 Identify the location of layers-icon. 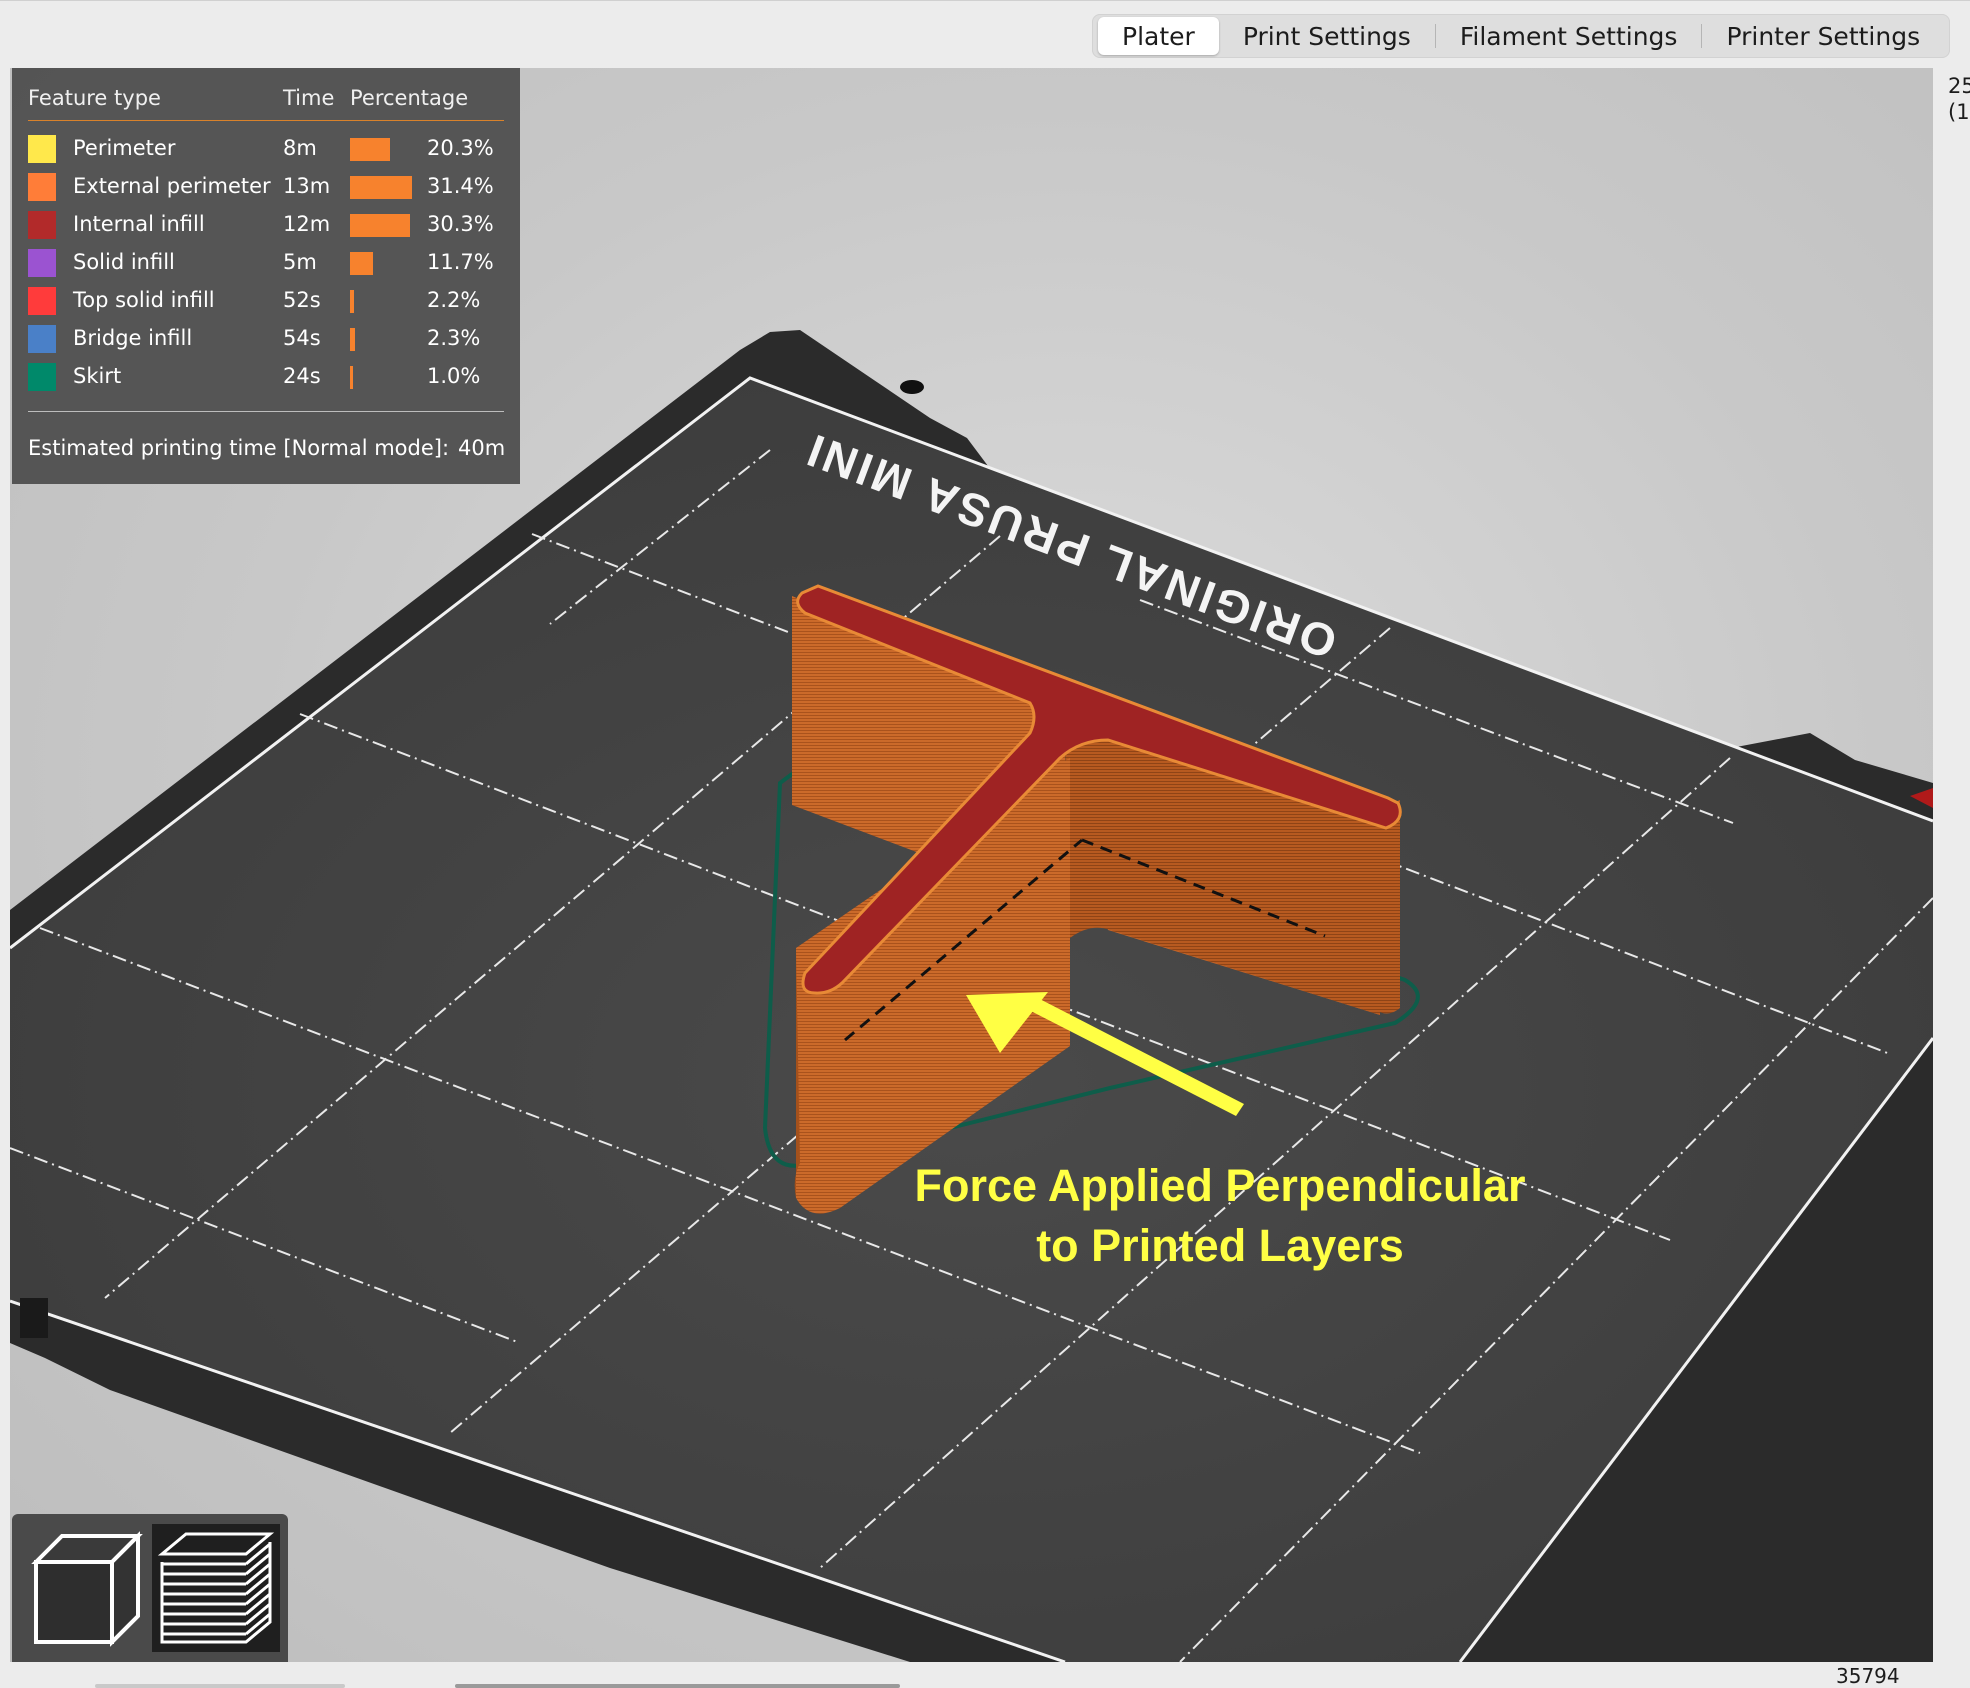
(216, 1588).